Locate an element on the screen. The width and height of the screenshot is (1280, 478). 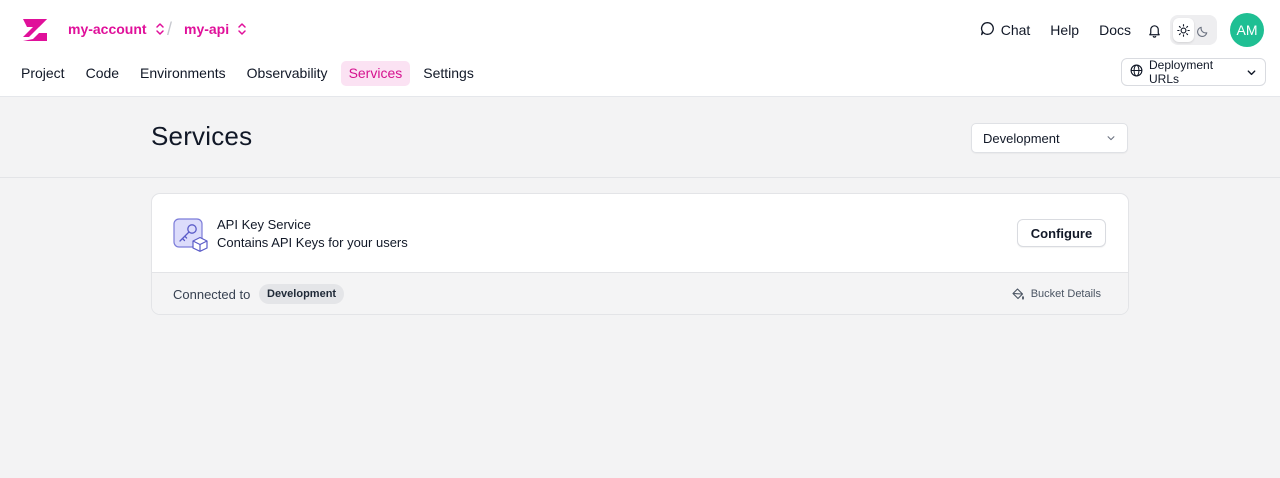
tab-observability: Observability is located at coordinates (287, 73).